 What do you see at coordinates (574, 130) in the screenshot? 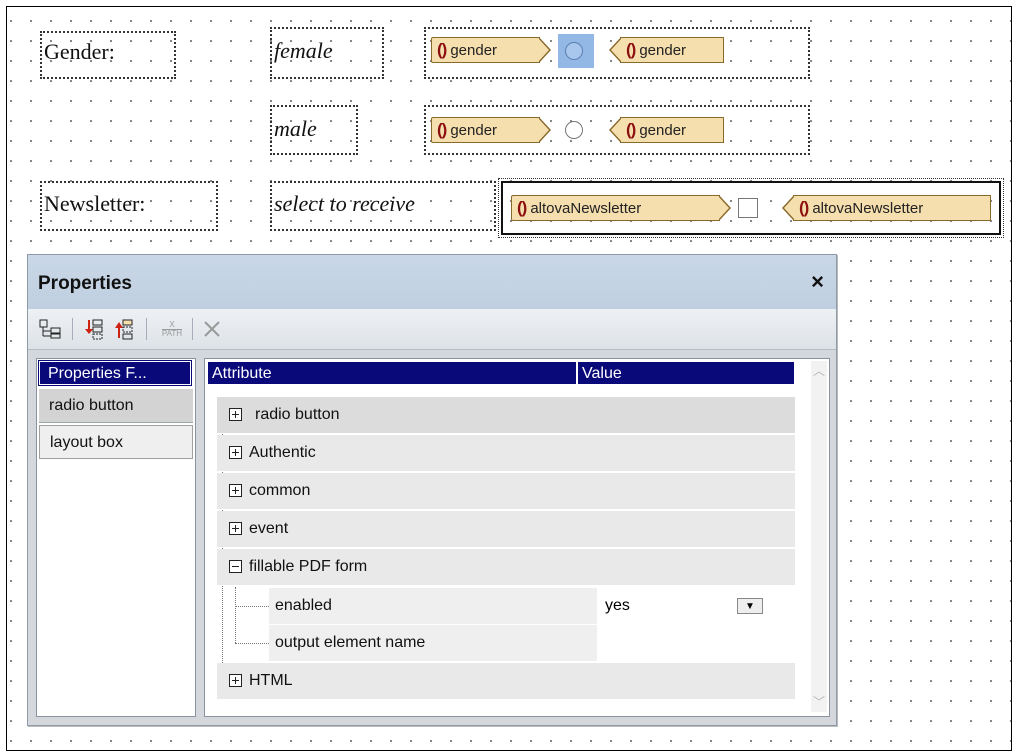
I see `male-radio-button` at bounding box center [574, 130].